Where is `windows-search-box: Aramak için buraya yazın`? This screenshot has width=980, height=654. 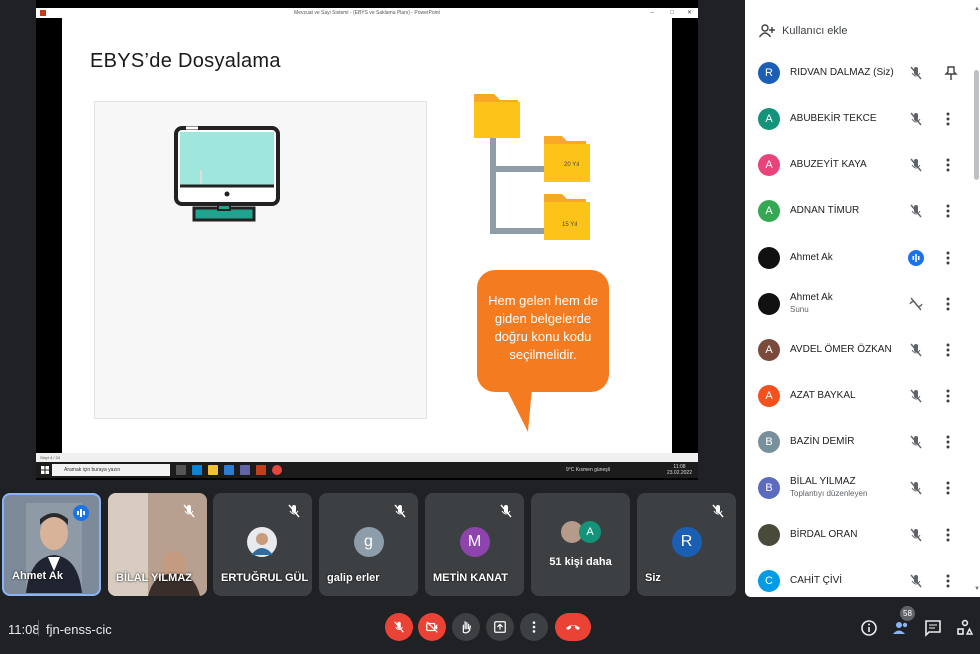 windows-search-box: Aramak için buraya yazın is located at coordinates (111, 470).